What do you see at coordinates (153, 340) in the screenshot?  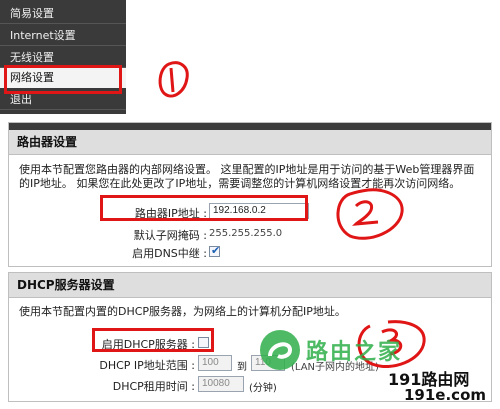 I see `highlight-box-dhcp-enable` at bounding box center [153, 340].